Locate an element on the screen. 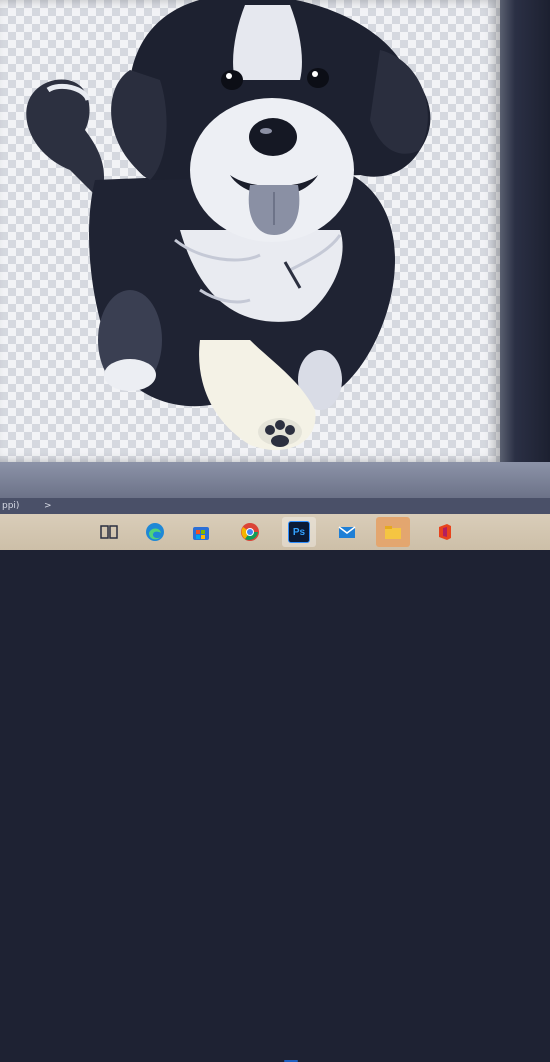 The height and width of the screenshot is (1062, 550). monitor-edge is located at coordinates (525, 250).